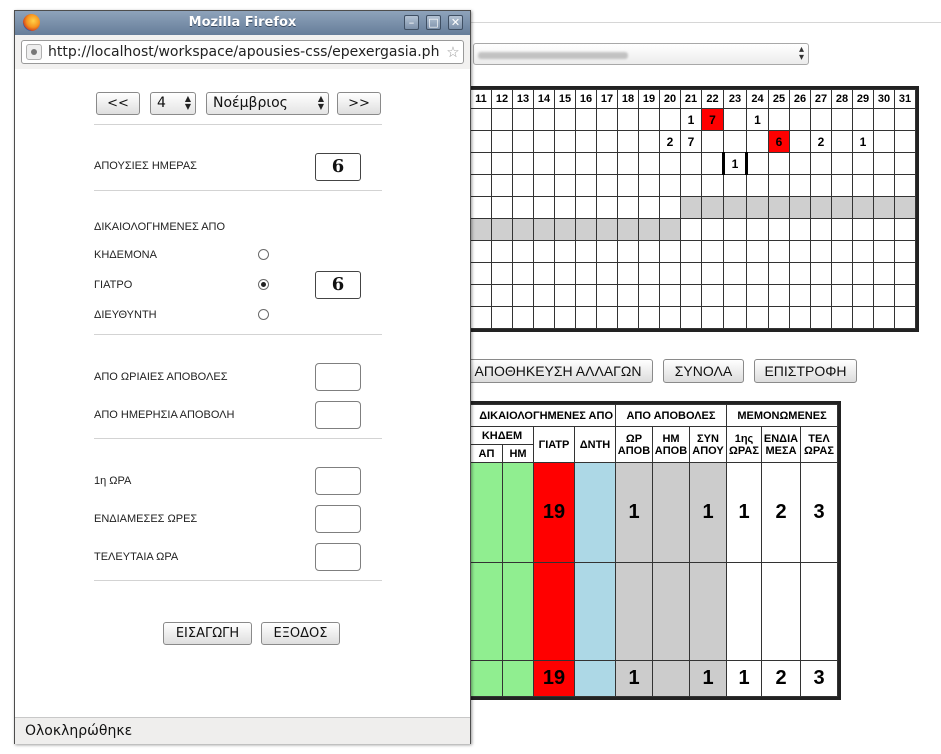 The height and width of the screenshot is (754, 941). What do you see at coordinates (411, 22) in the screenshot?
I see `minimize-icon: –` at bounding box center [411, 22].